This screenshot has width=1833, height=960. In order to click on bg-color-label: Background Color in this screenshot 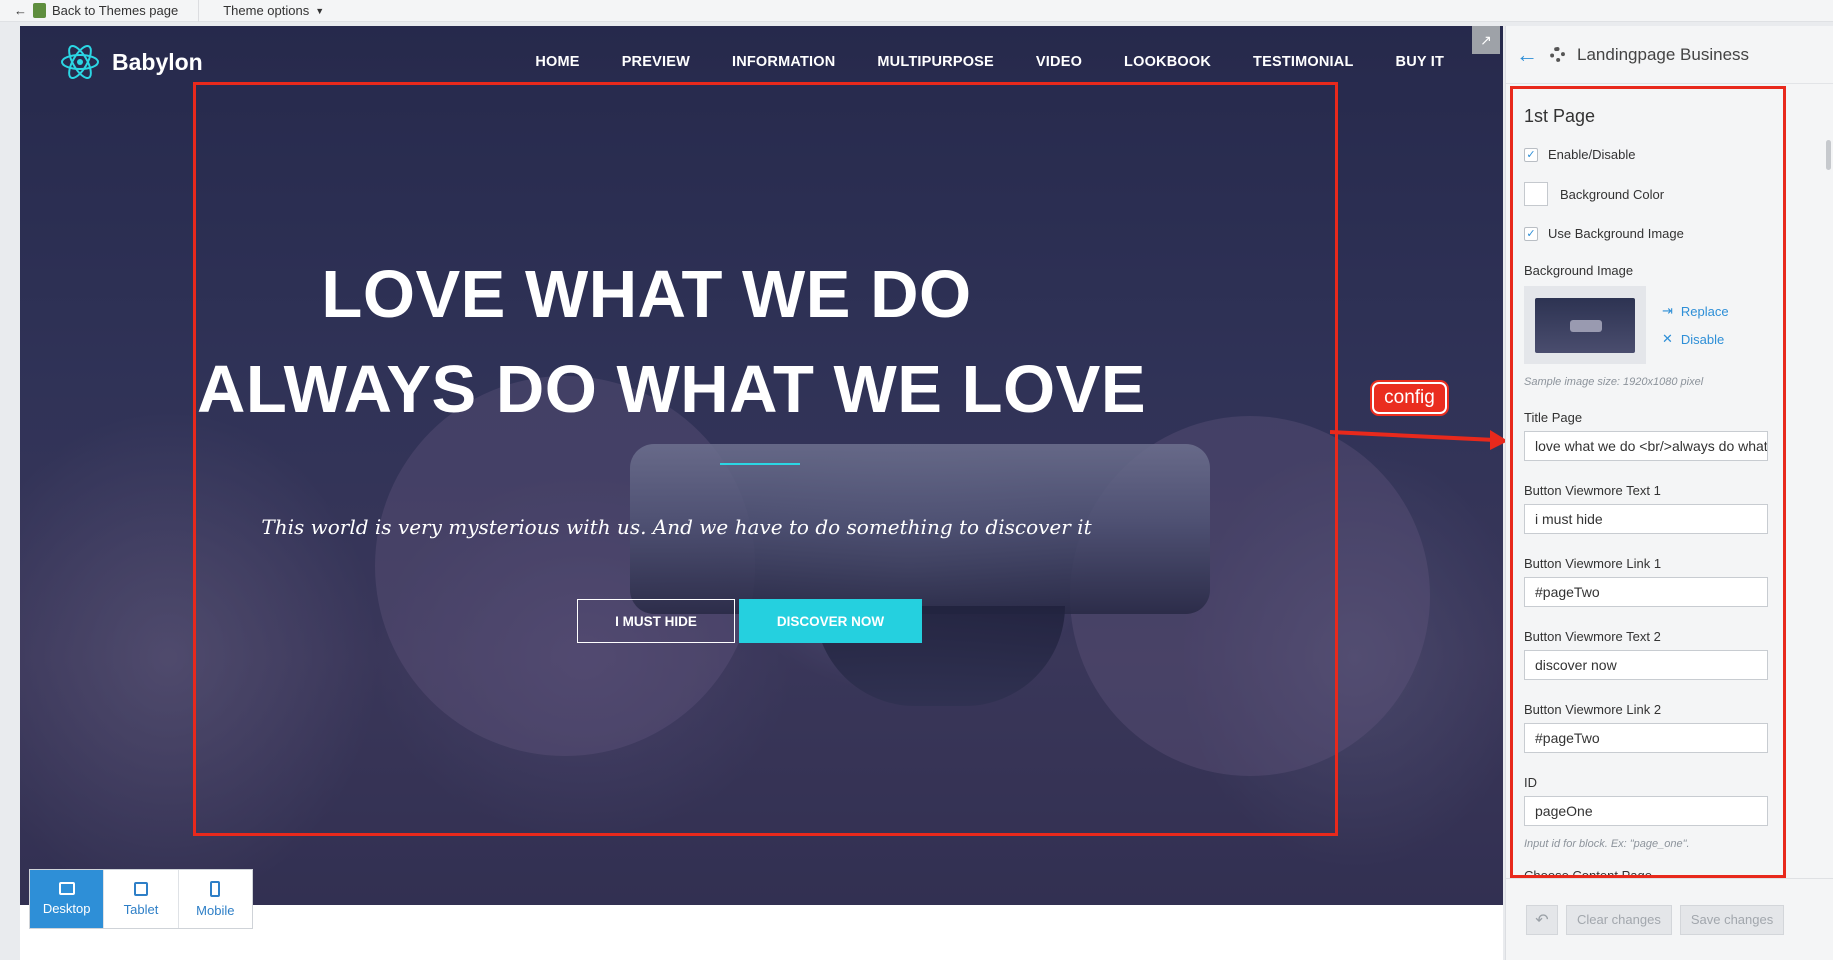, I will do `click(1612, 194)`.